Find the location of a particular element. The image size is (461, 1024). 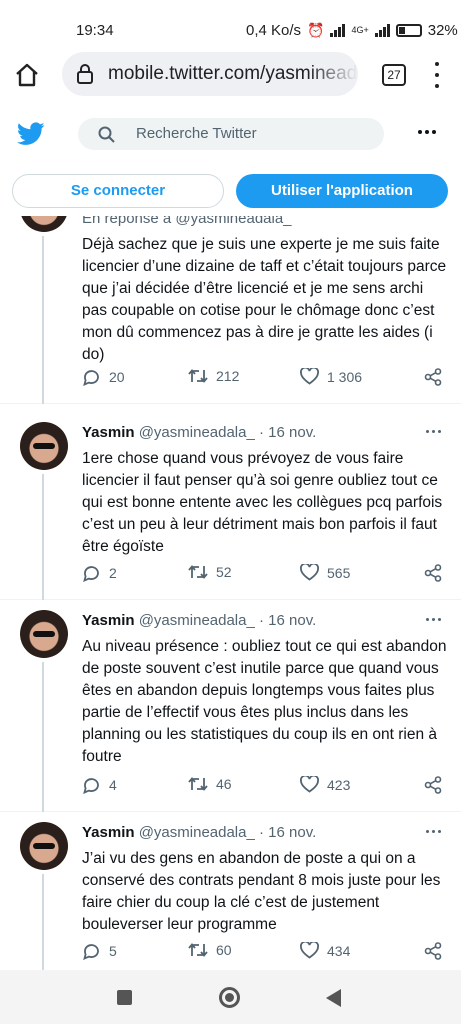

browser-toolbar: mobile.twitter.com/yasmineadala 27 is located at coordinates (230, 75).